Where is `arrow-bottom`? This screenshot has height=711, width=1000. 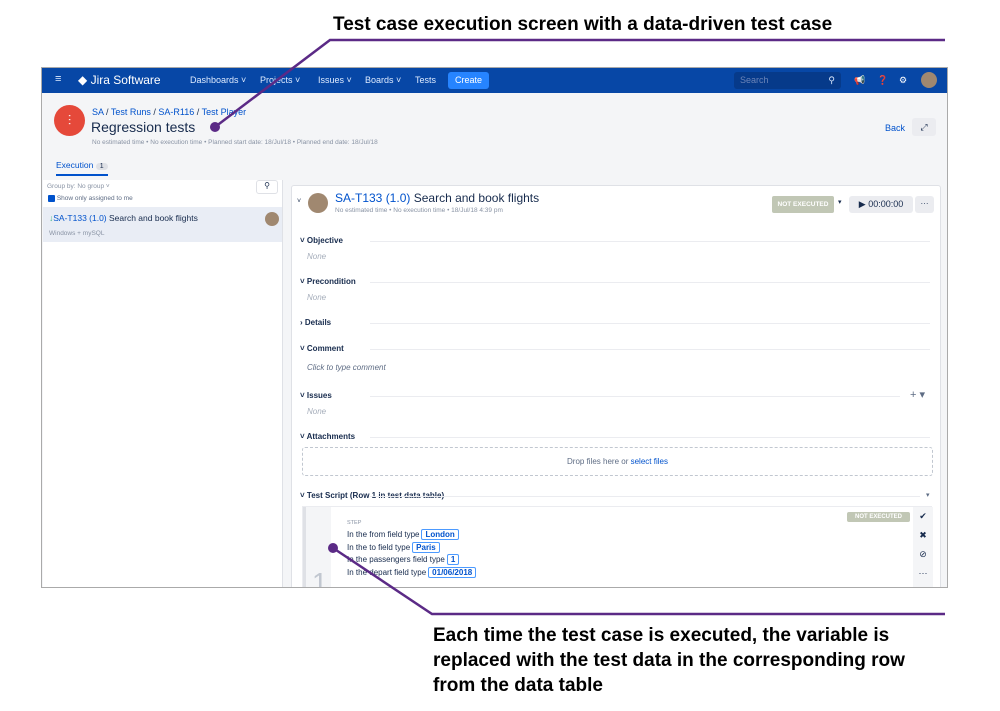
arrow-bottom is located at coordinates (638, 581).